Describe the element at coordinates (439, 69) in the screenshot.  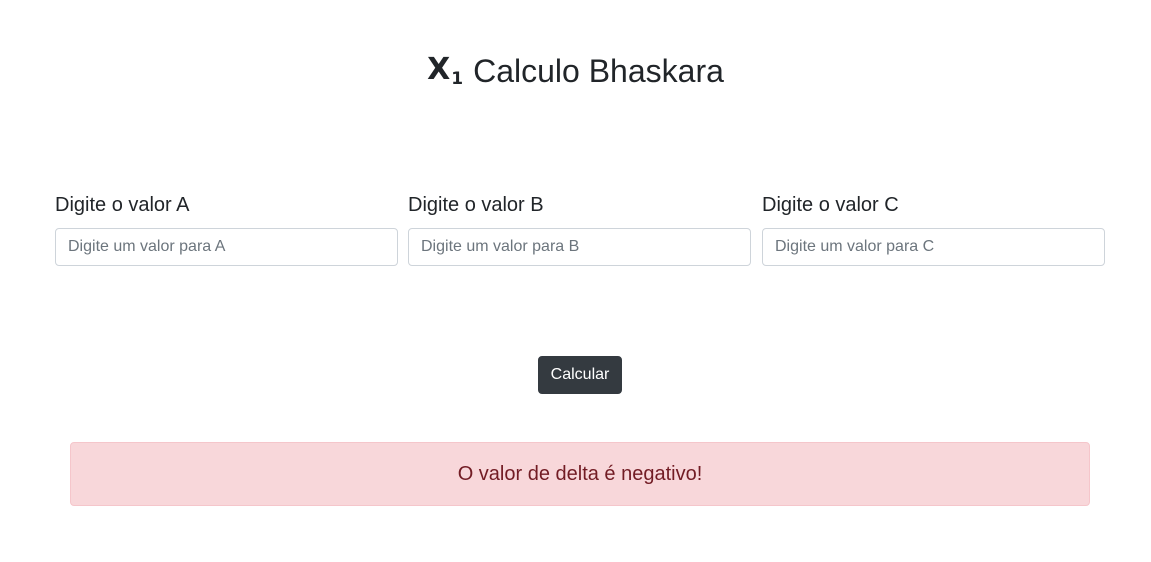
I see `icon-letter: X` at that location.